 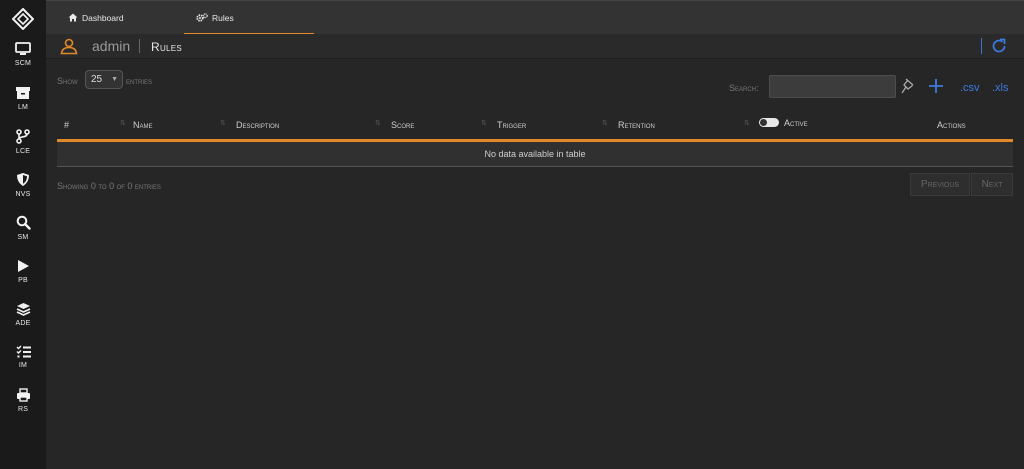 What do you see at coordinates (402, 125) in the screenshot?
I see `column-header-score: Score` at bounding box center [402, 125].